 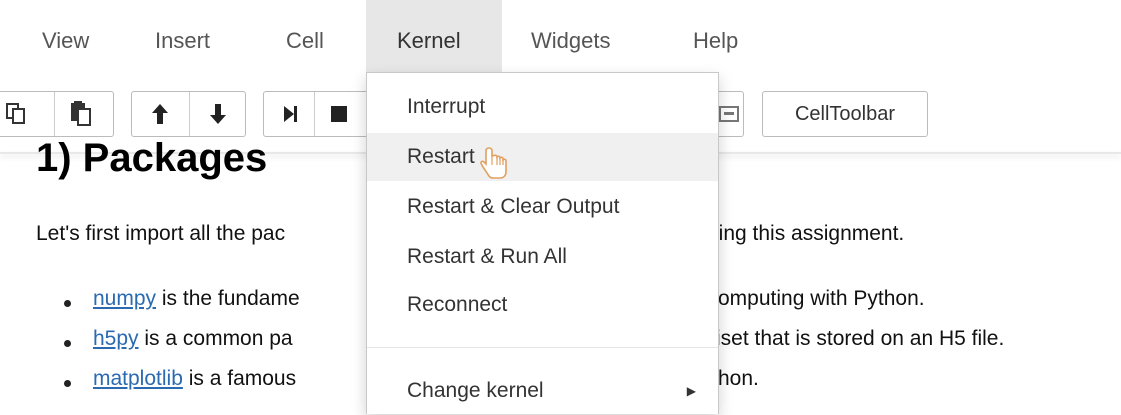 What do you see at coordinates (845, 114) in the screenshot?
I see `celltoolbar-button: CellToolbar` at bounding box center [845, 114].